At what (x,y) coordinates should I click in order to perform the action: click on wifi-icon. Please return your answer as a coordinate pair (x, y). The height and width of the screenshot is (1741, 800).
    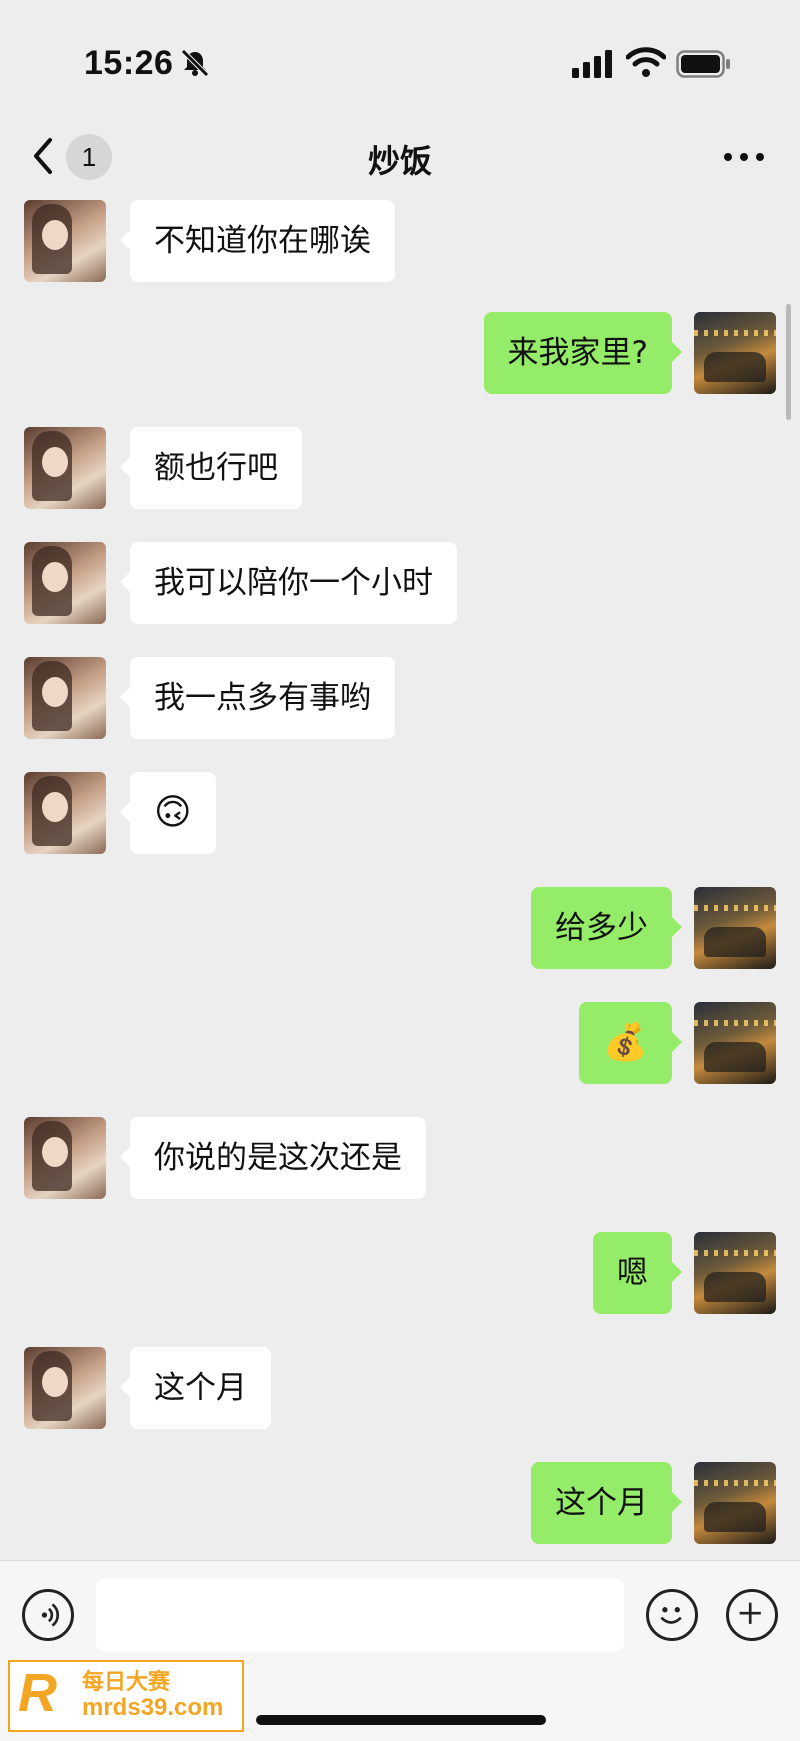
    Looking at the image, I should click on (646, 62).